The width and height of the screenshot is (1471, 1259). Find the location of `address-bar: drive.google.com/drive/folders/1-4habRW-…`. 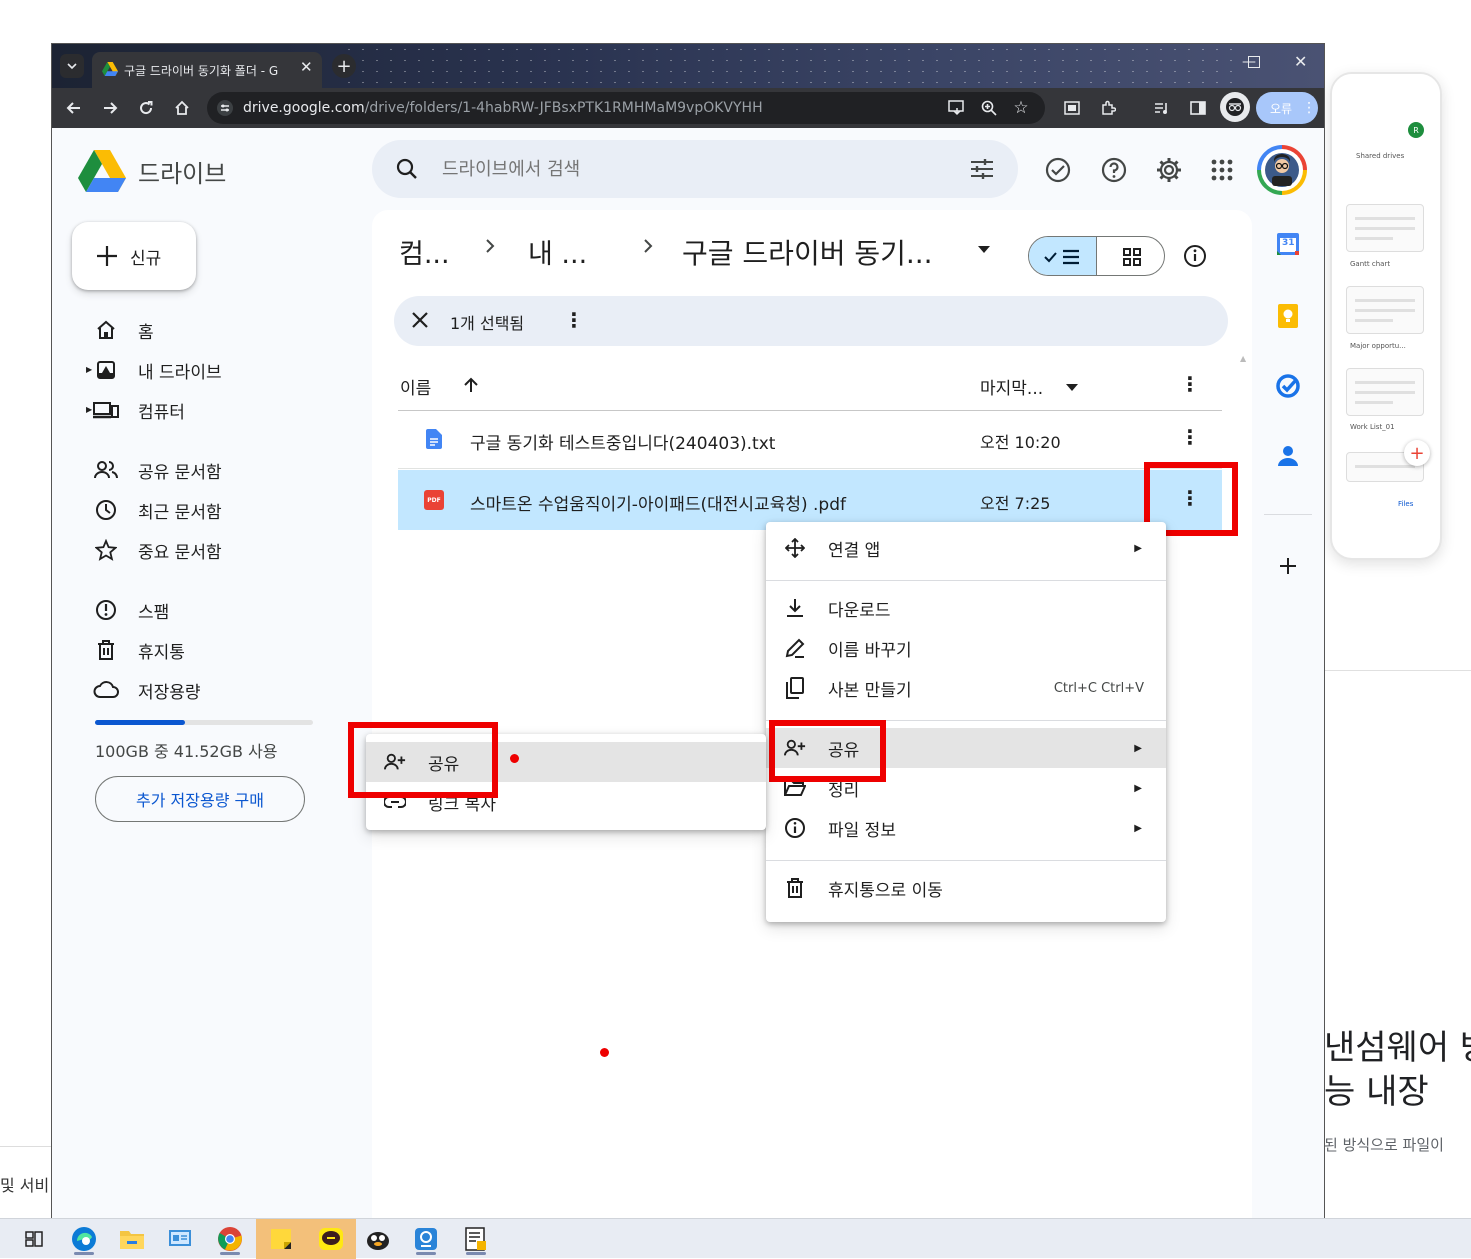

address-bar: drive.google.com/drive/folders/1-4habRW-… is located at coordinates (626, 108).